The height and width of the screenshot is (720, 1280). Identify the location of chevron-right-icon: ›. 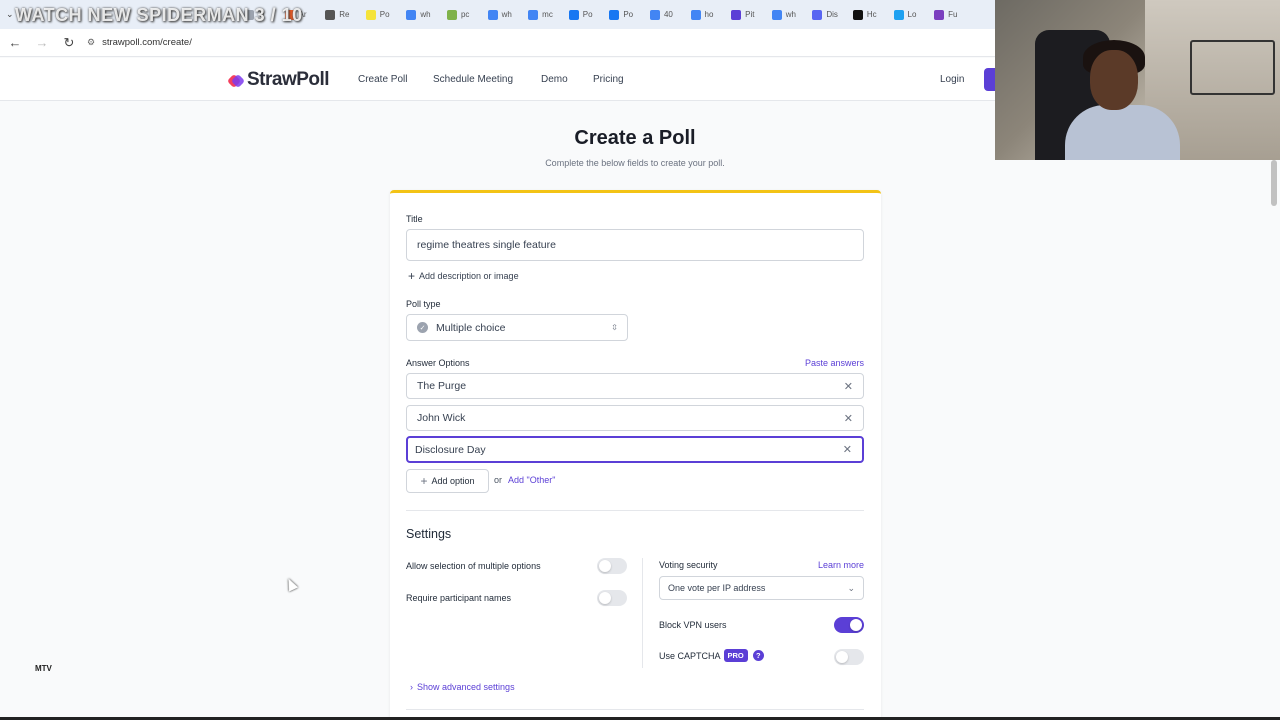
(411, 687).